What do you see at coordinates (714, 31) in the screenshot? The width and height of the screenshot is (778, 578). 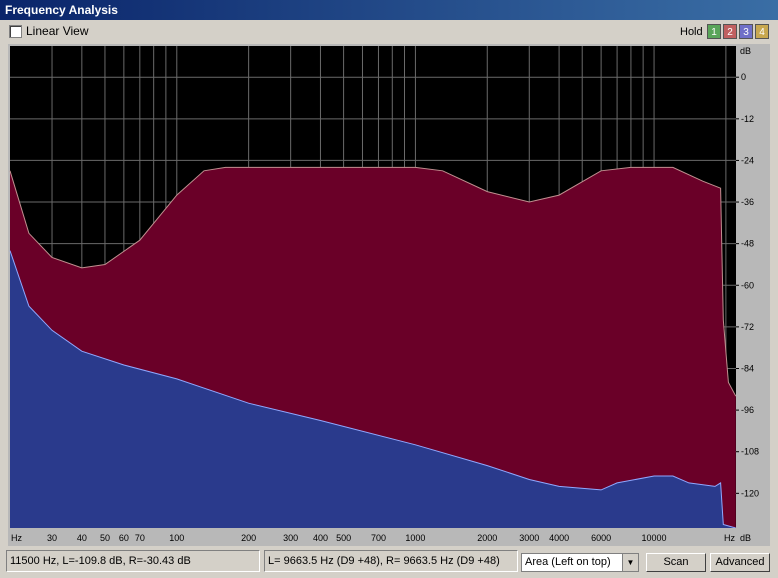 I see `hold-button-1: 1` at bounding box center [714, 31].